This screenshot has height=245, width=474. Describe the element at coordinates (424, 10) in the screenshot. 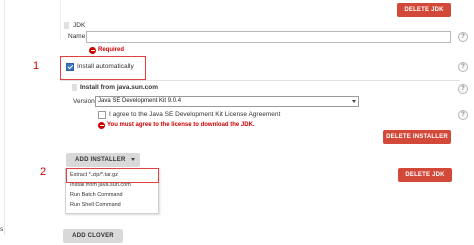

I see `delete-jdk-button-top: DELETE JDK` at that location.